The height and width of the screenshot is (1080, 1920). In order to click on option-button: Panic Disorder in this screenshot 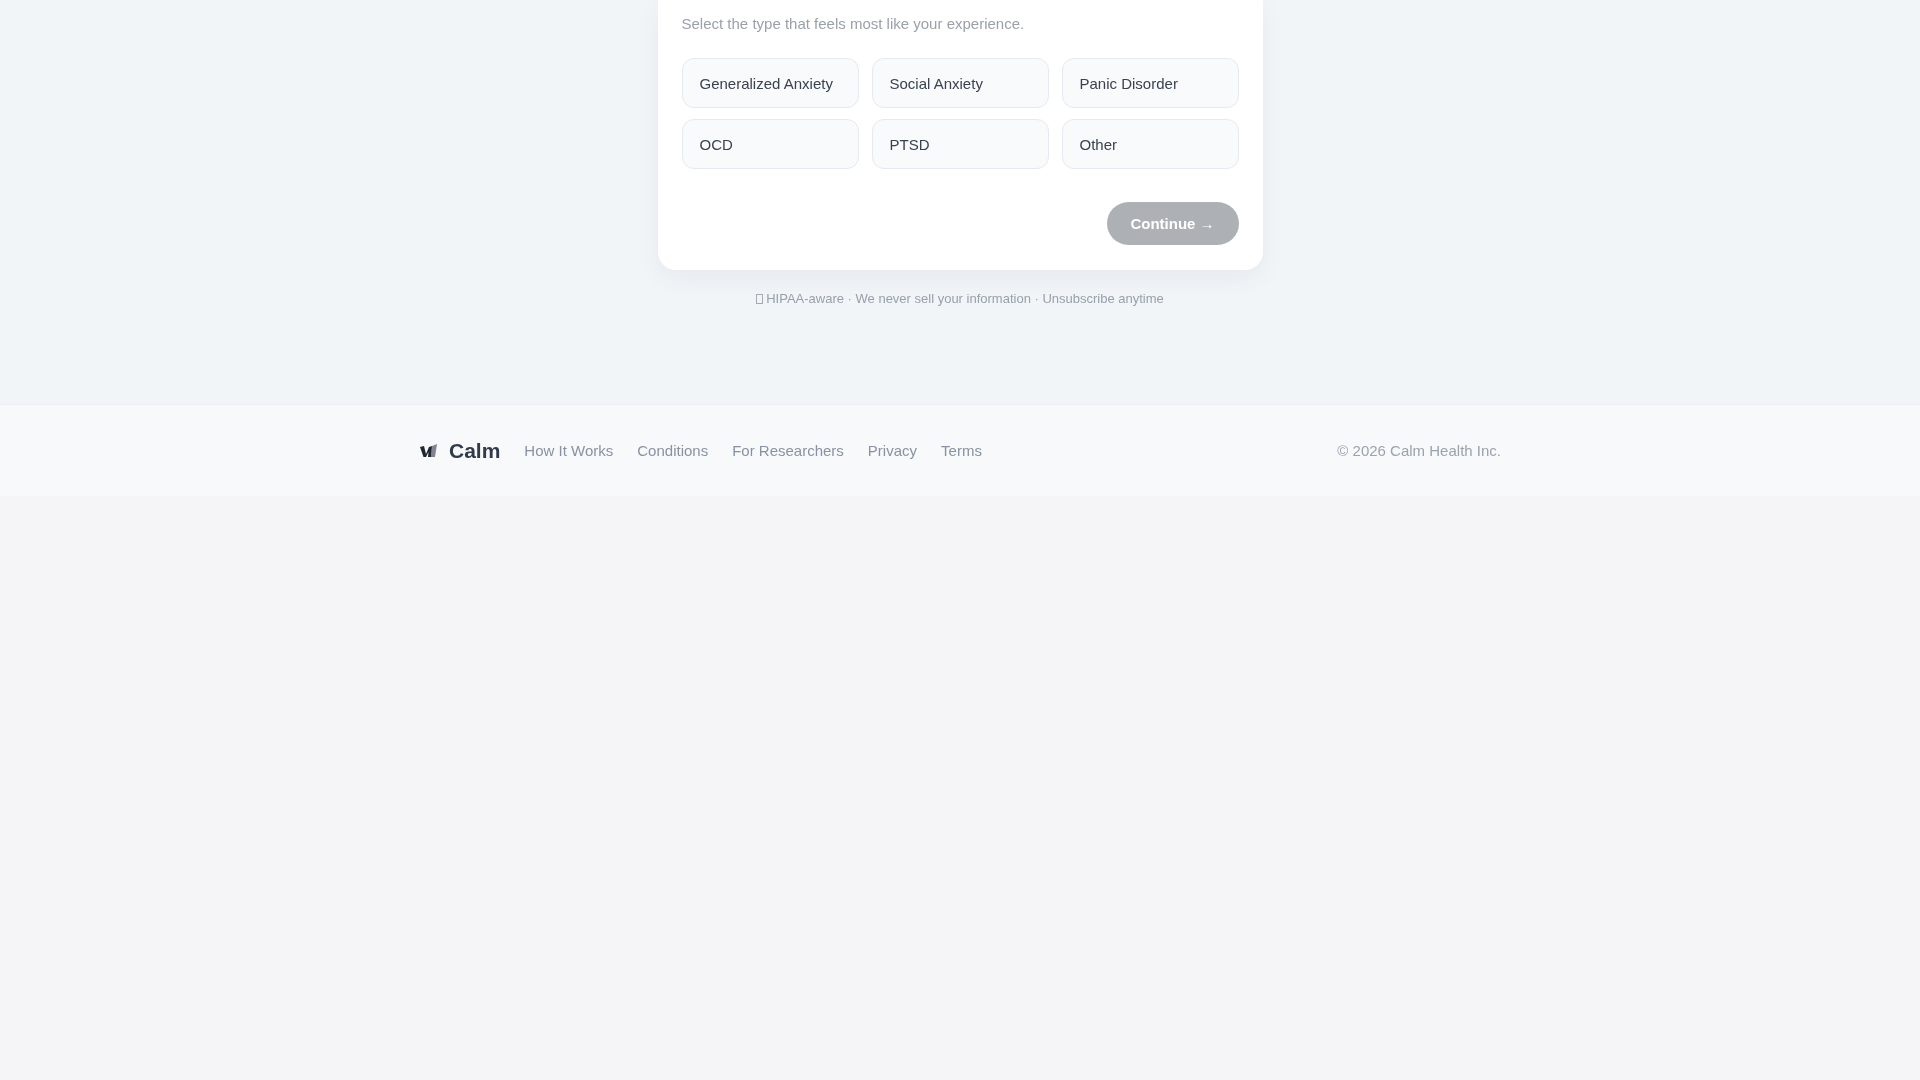, I will do `click(1150, 83)`.